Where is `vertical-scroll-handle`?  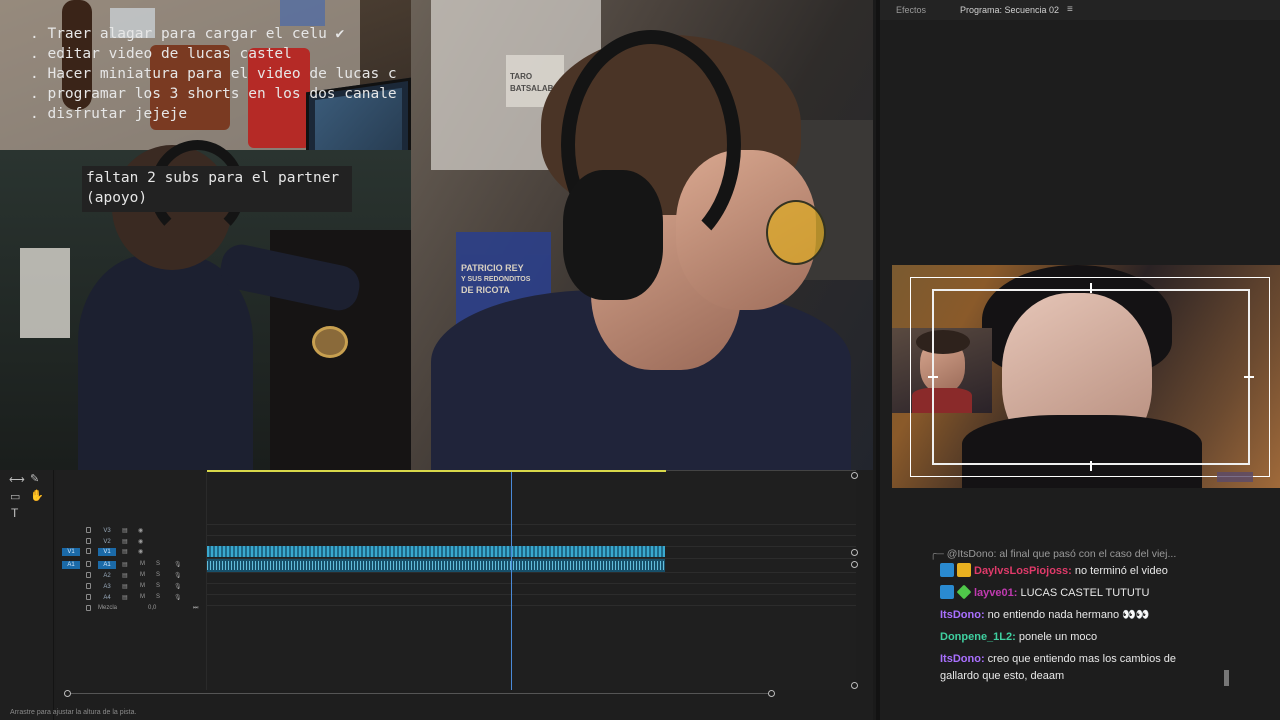 vertical-scroll-handle is located at coordinates (854, 685).